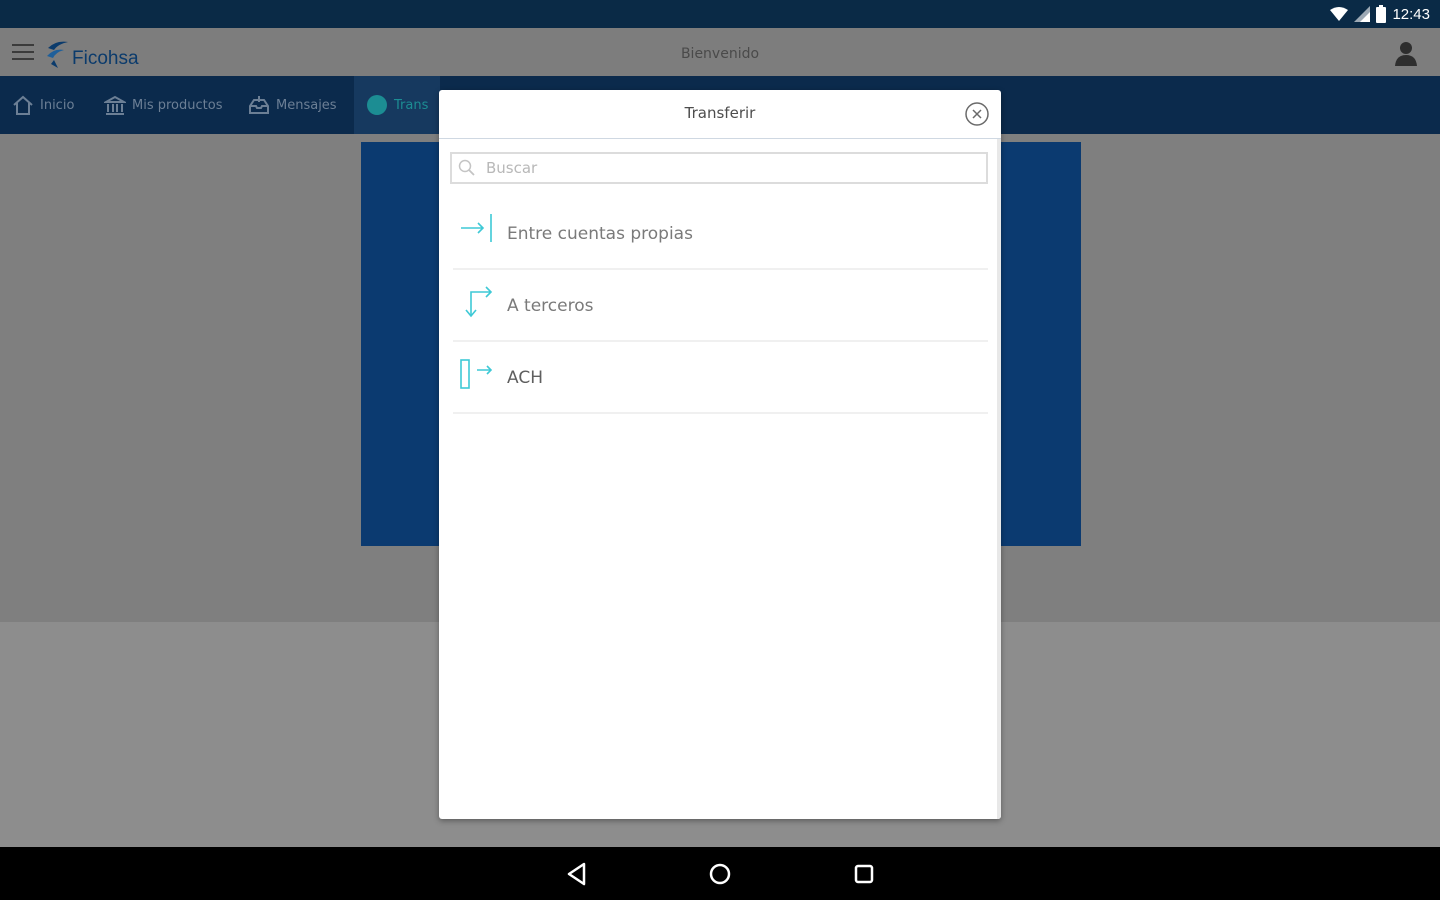 This screenshot has width=1440, height=900. I want to click on nav-item-inicio: Inicio, so click(43, 105).